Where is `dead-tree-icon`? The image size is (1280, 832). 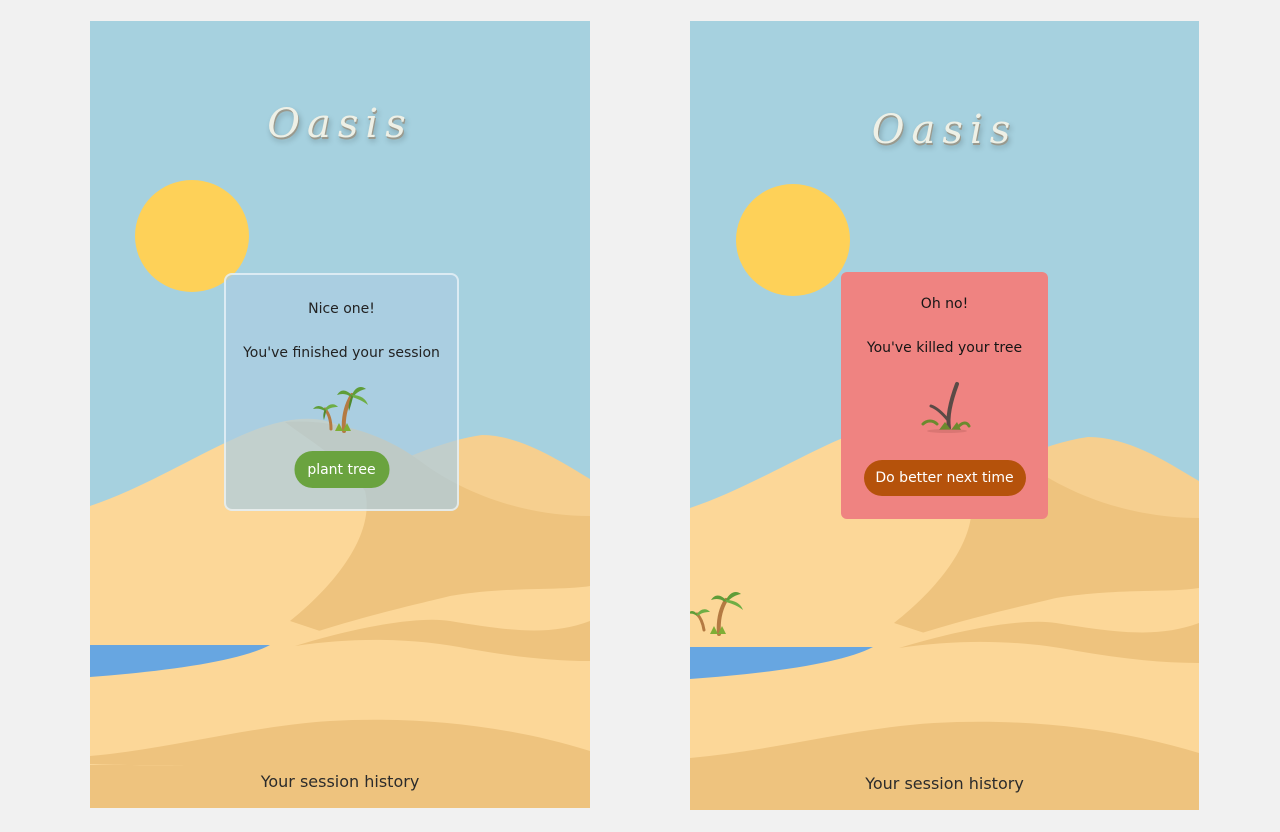
dead-tree-icon is located at coordinates (945, 407).